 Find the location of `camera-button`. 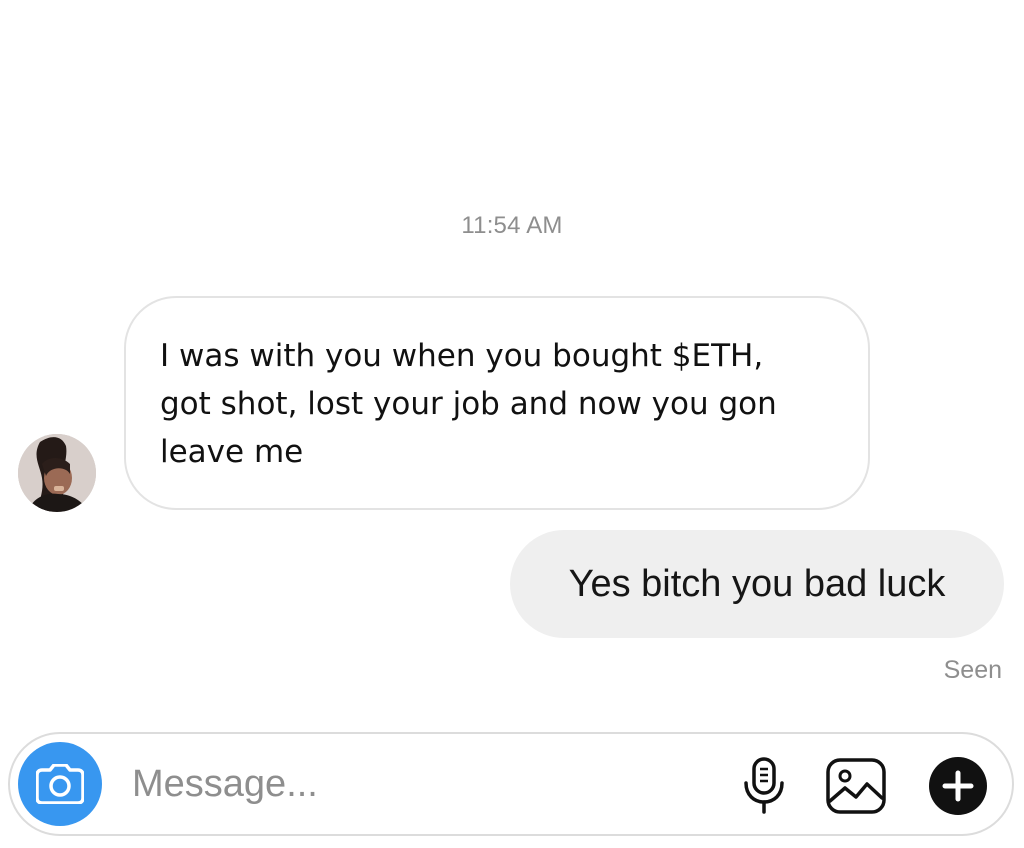

camera-button is located at coordinates (60, 784).